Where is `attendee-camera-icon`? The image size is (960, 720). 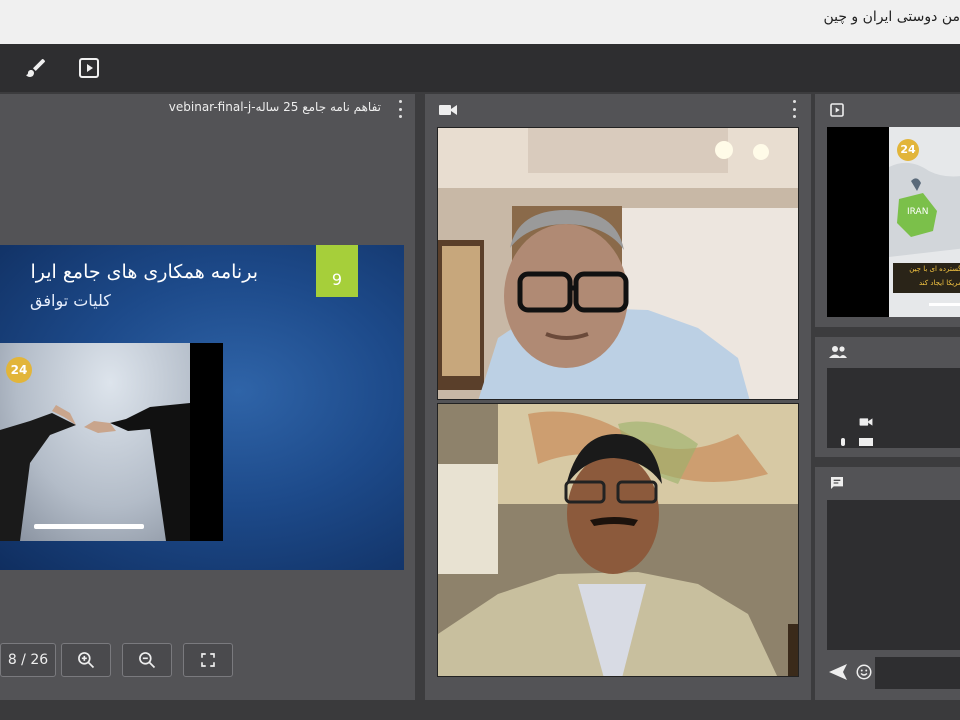
attendee-camera-icon is located at coordinates (866, 421).